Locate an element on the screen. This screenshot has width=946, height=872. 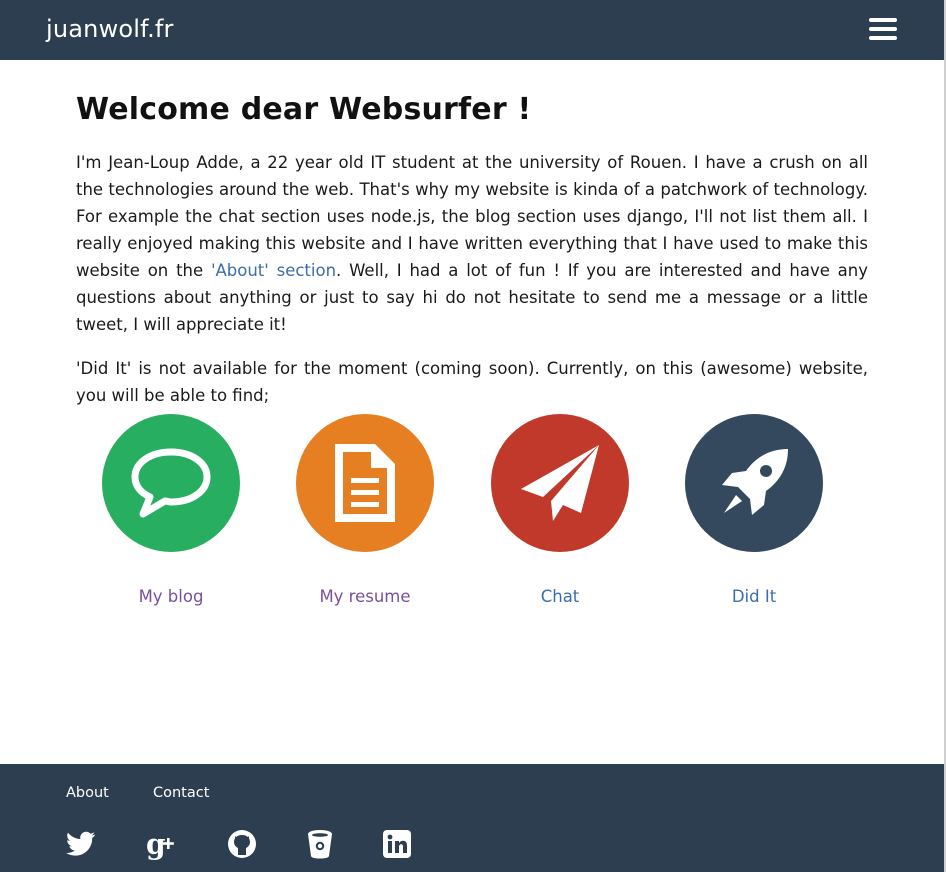
resume-circle is located at coordinates (365, 483).